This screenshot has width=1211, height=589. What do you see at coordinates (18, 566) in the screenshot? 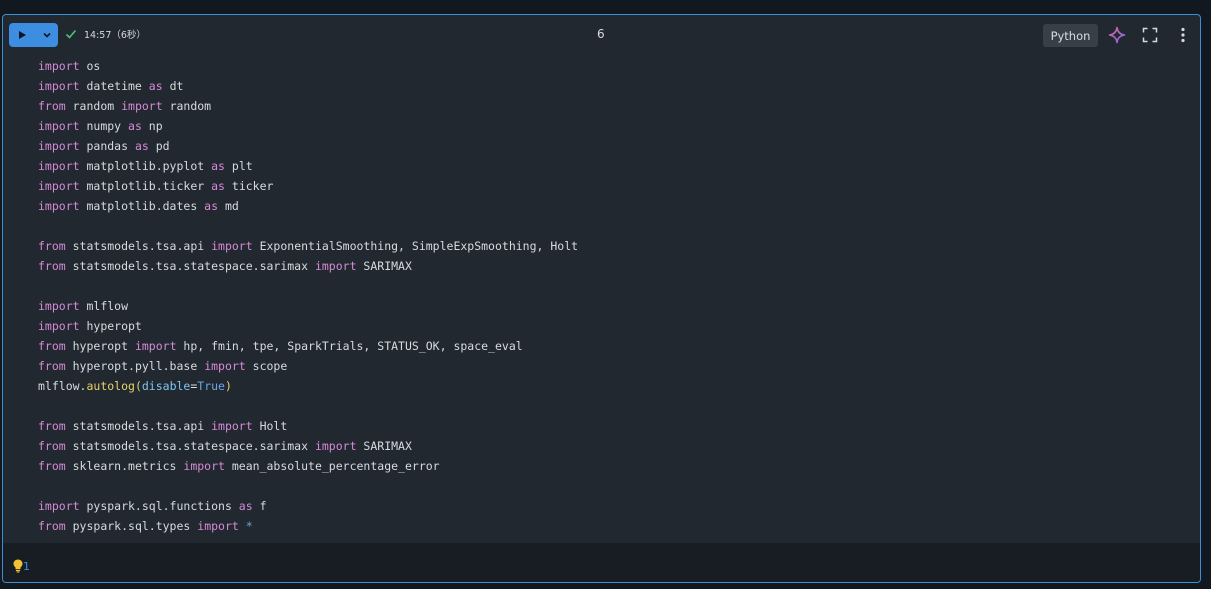
I see `lightbulb-icon` at bounding box center [18, 566].